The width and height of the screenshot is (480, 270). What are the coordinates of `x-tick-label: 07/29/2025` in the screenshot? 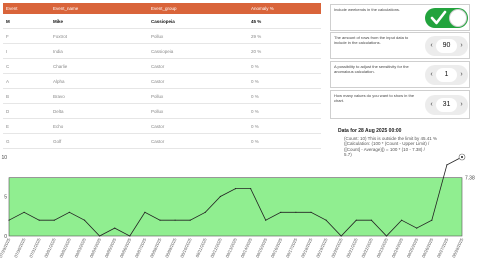 It's located at (6, 248).